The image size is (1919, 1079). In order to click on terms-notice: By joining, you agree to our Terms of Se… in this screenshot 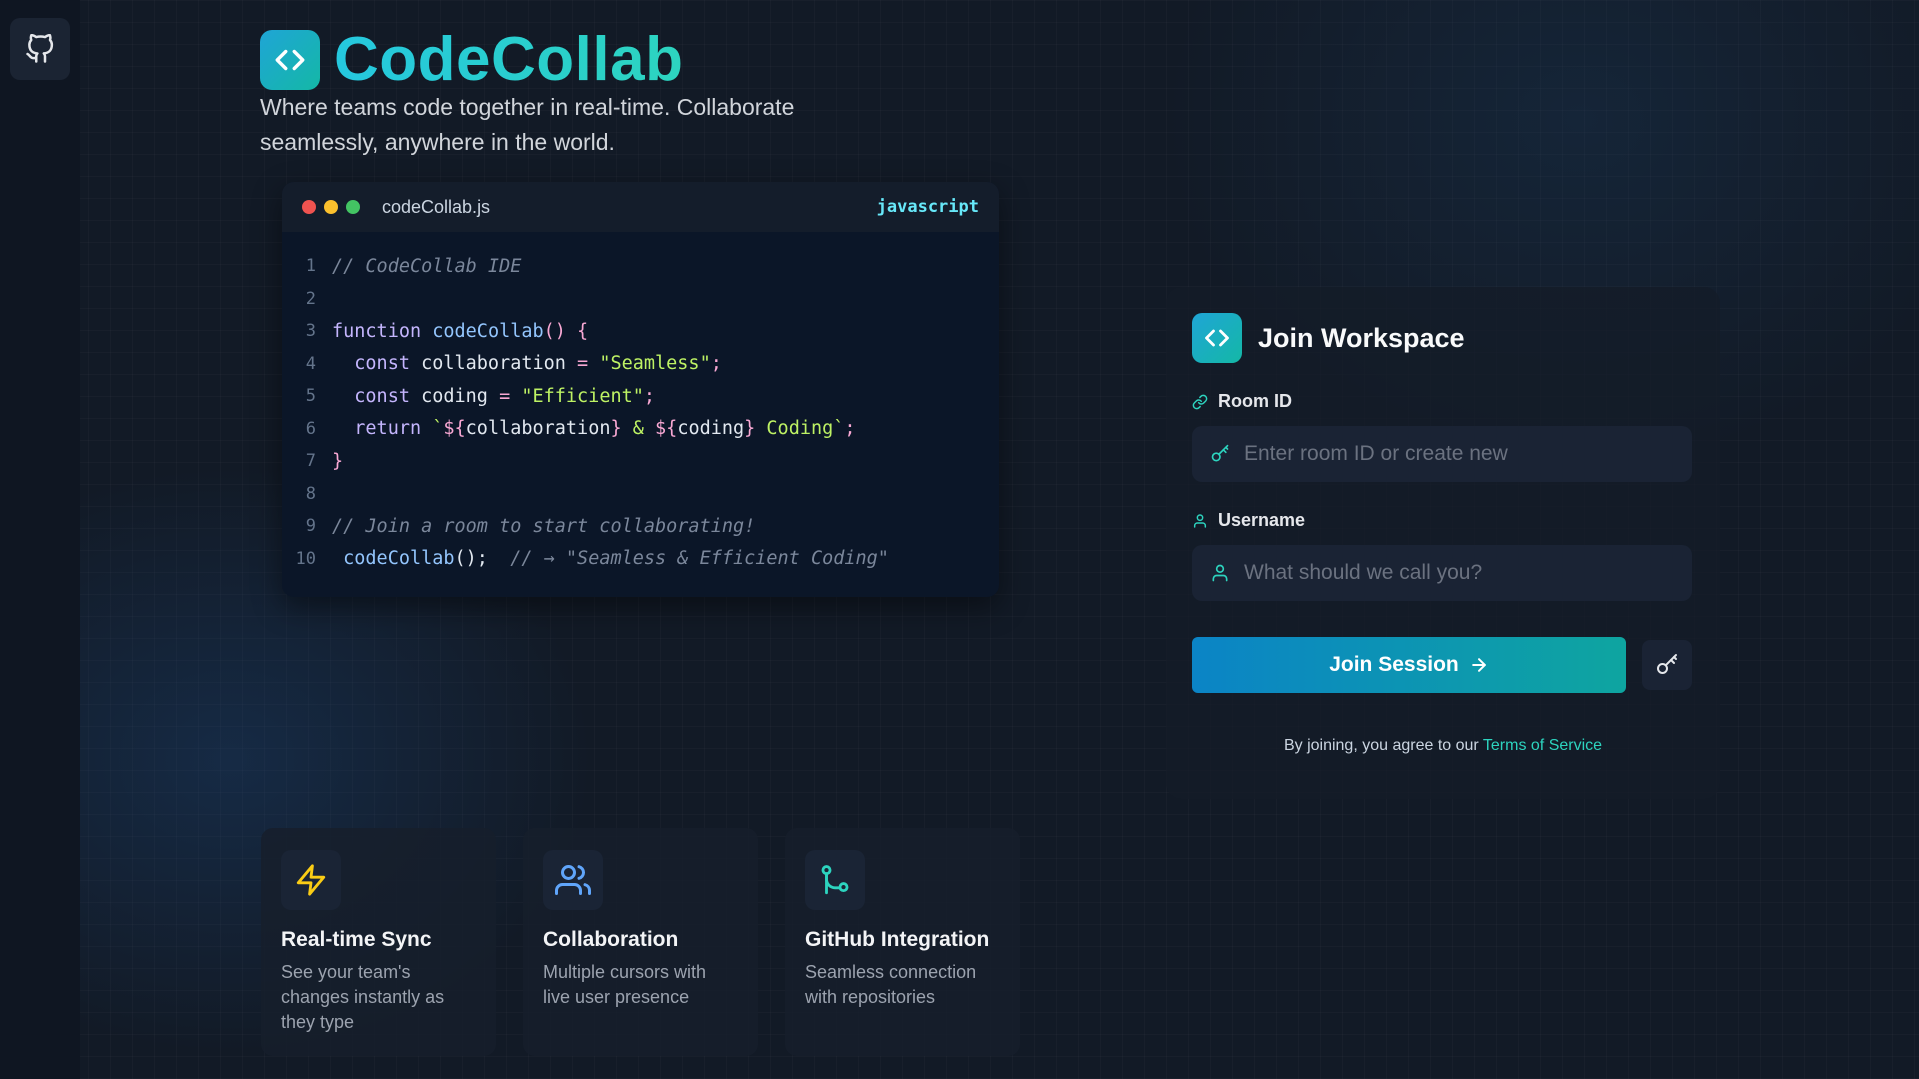, I will do `click(1443, 746)`.